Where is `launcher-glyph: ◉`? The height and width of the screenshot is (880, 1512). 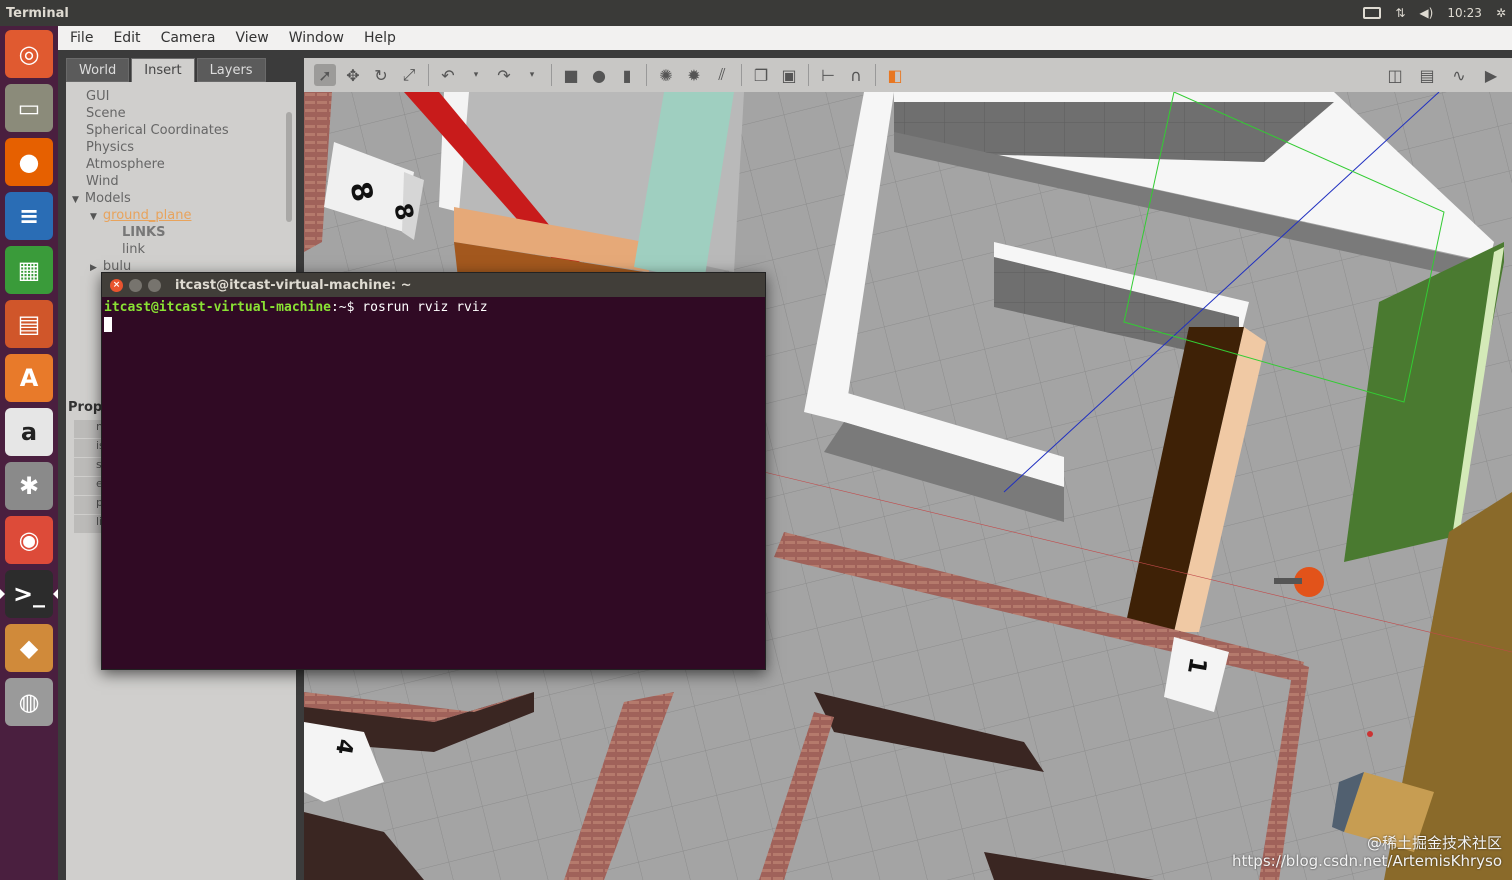
launcher-glyph: ◉ is located at coordinates (29, 540).